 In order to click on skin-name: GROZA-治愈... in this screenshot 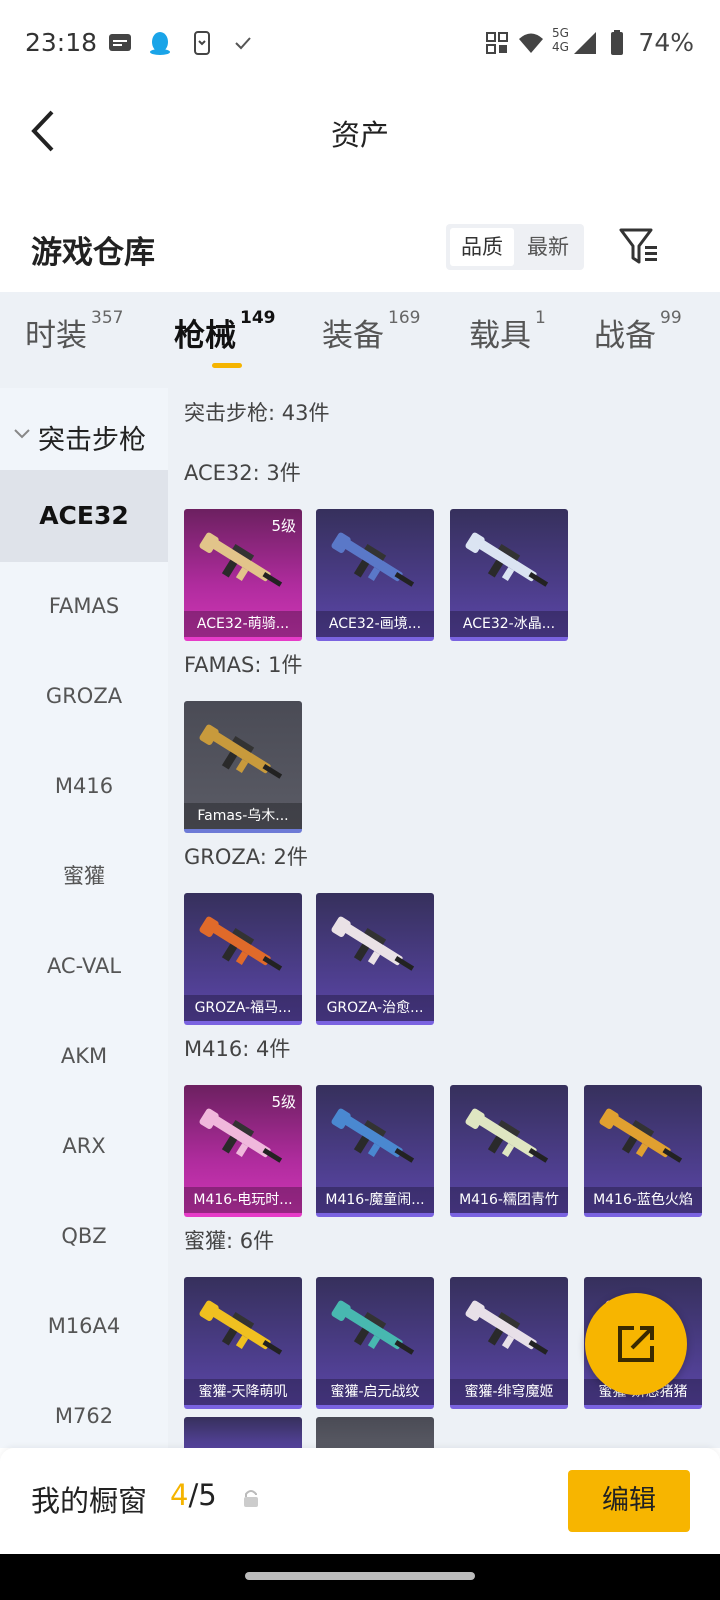, I will do `click(375, 1008)`.